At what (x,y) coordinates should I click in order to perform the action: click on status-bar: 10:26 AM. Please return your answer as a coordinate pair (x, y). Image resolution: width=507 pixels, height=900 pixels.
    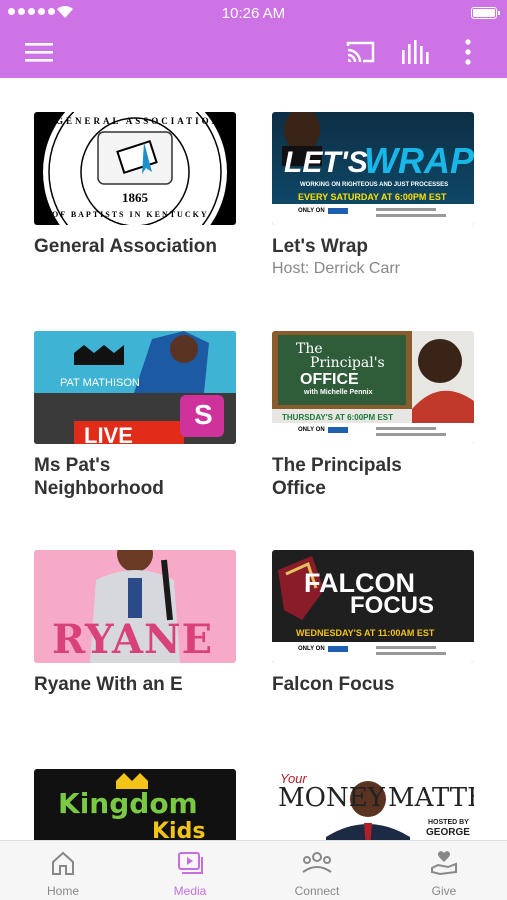
    Looking at the image, I should click on (253, 13).